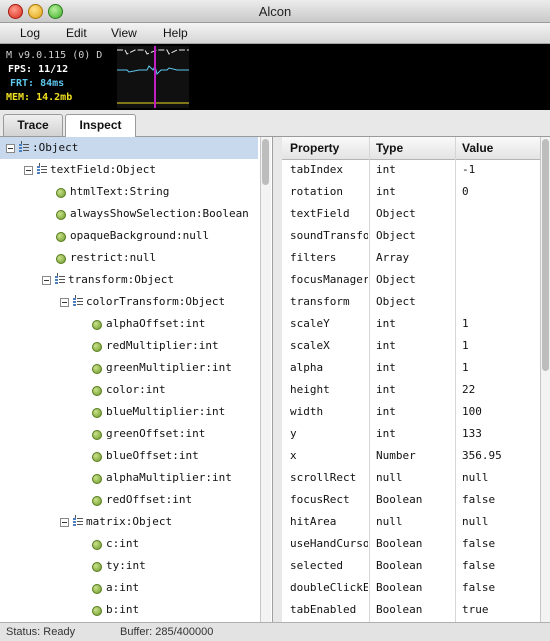  Describe the element at coordinates (396, 235) in the screenshot. I see `cell-type: Object` at that location.